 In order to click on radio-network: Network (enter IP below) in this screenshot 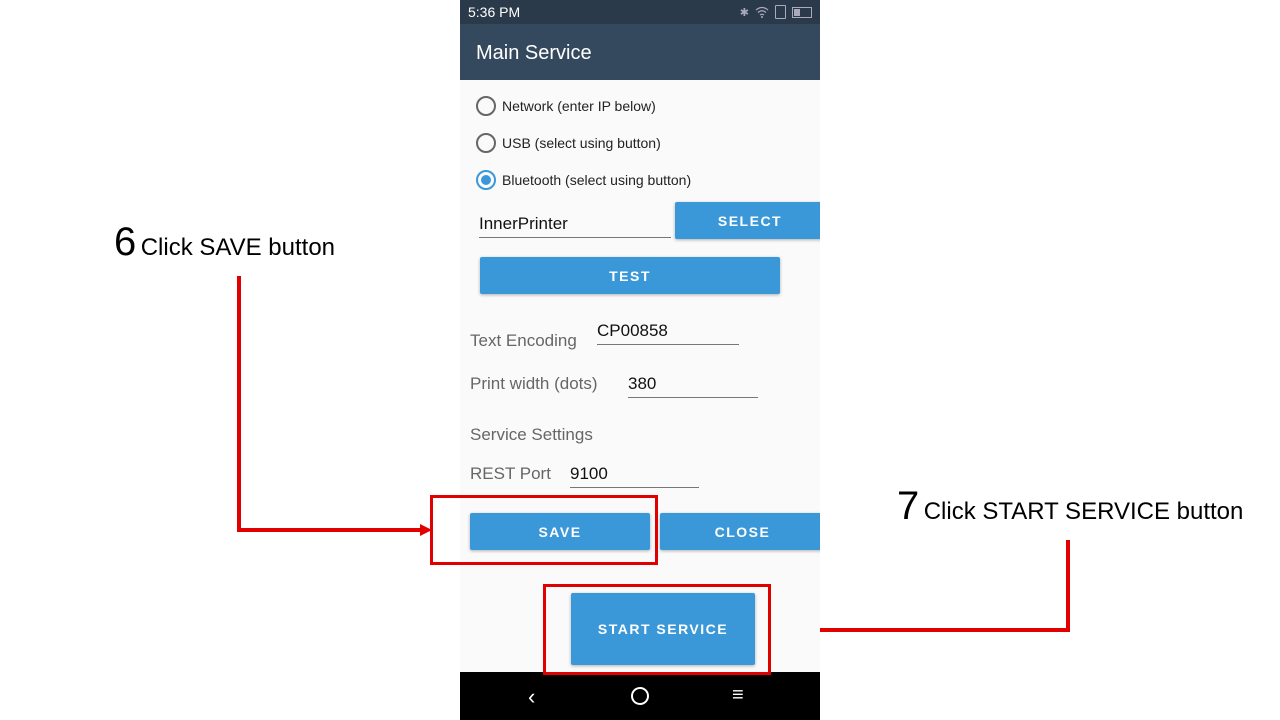, I will do `click(566, 106)`.